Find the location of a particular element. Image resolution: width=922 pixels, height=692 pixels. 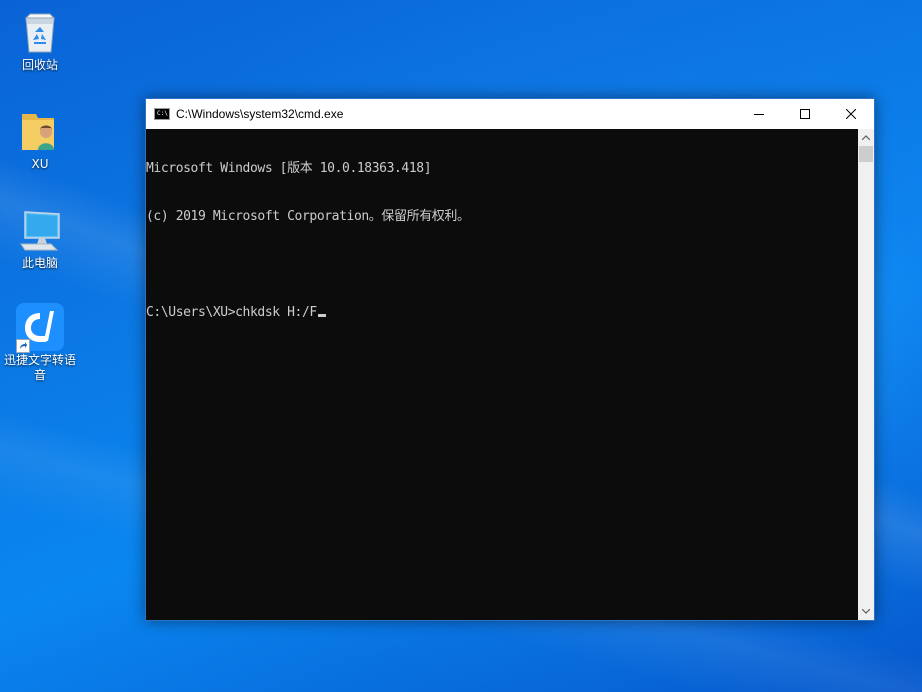

cmd-icon: C:\ is located at coordinates (162, 114).